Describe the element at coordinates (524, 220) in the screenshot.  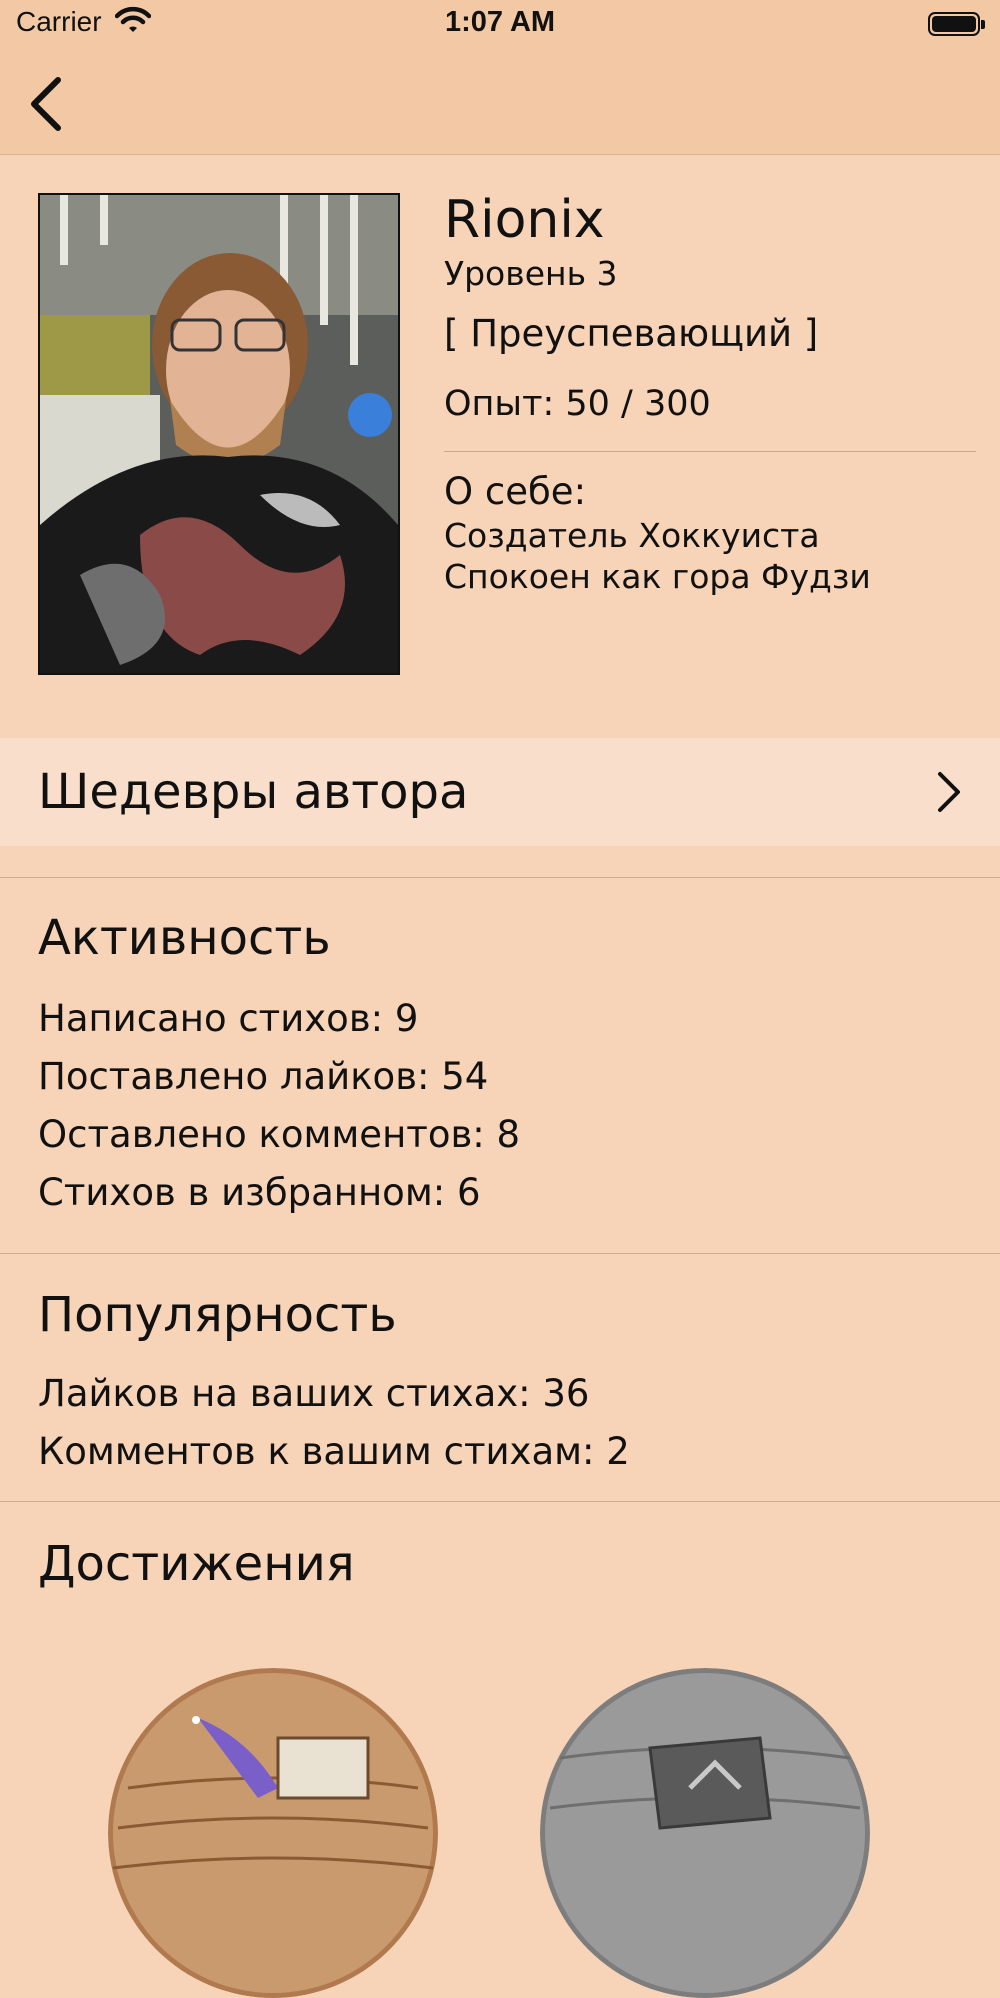
I see `profile-name: Rionix` at that location.